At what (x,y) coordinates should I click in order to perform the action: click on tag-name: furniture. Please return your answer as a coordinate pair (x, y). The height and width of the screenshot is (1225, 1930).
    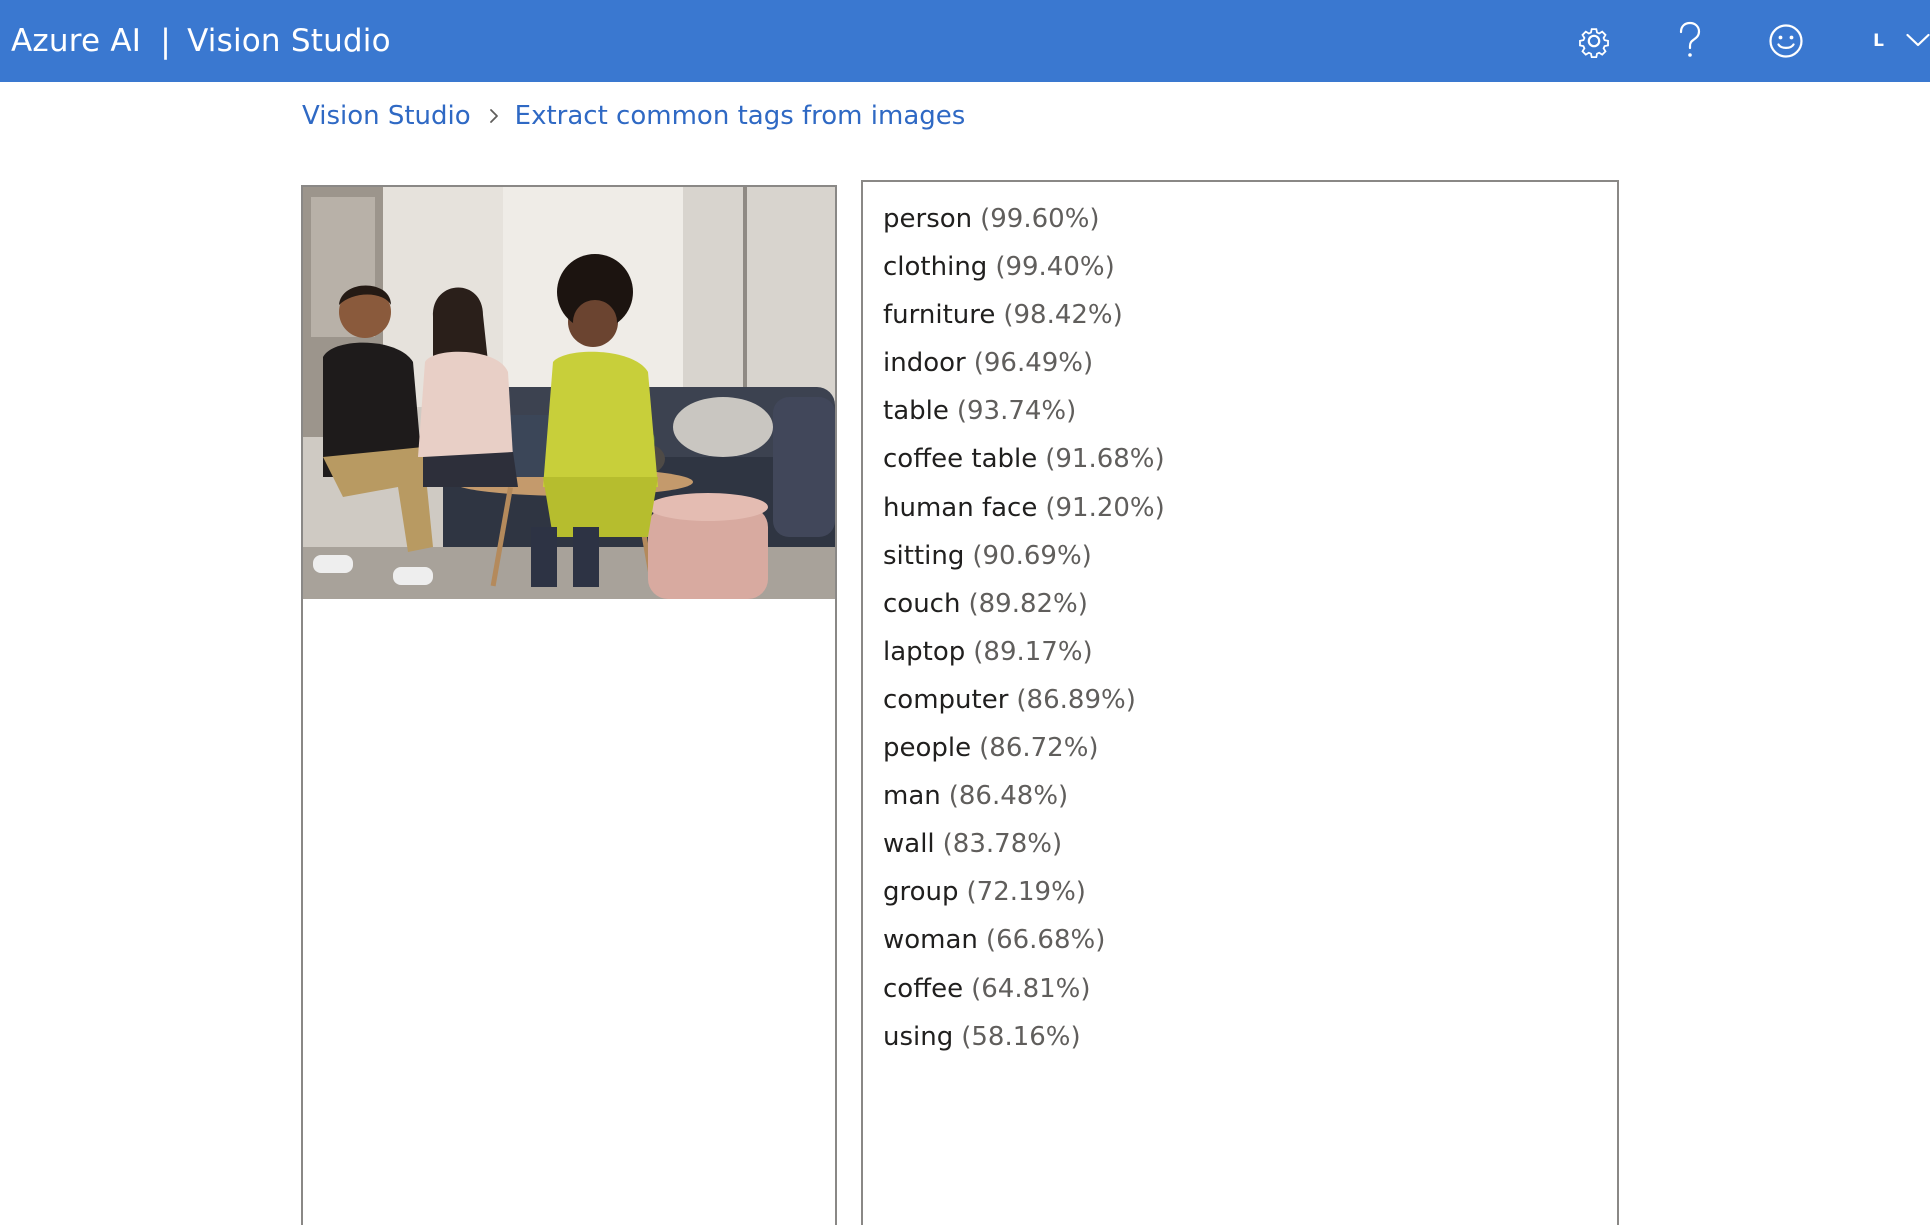
    Looking at the image, I should click on (939, 315).